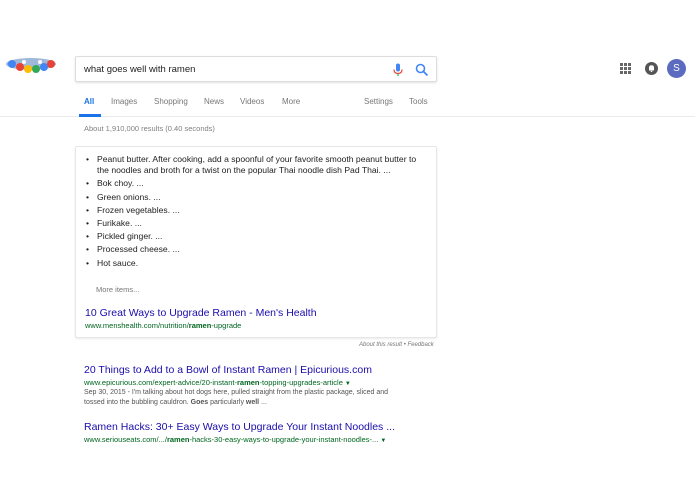 The height and width of the screenshot is (494, 695). What do you see at coordinates (396, 345) in the screenshot?
I see `about-result-feedback: About this result • Feedback` at bounding box center [396, 345].